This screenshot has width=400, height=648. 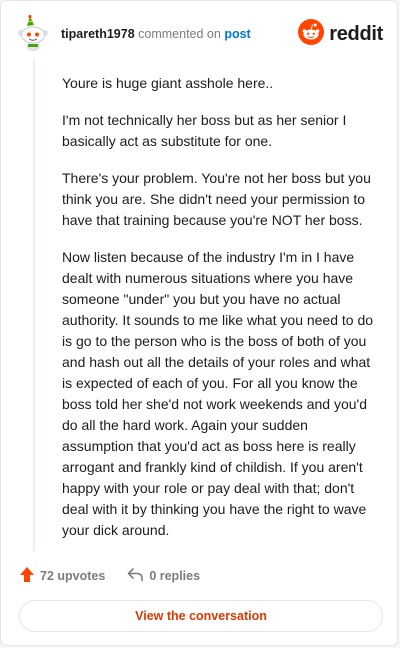 What do you see at coordinates (356, 34) in the screenshot?
I see `reddit-wordmark: reddit` at bounding box center [356, 34].